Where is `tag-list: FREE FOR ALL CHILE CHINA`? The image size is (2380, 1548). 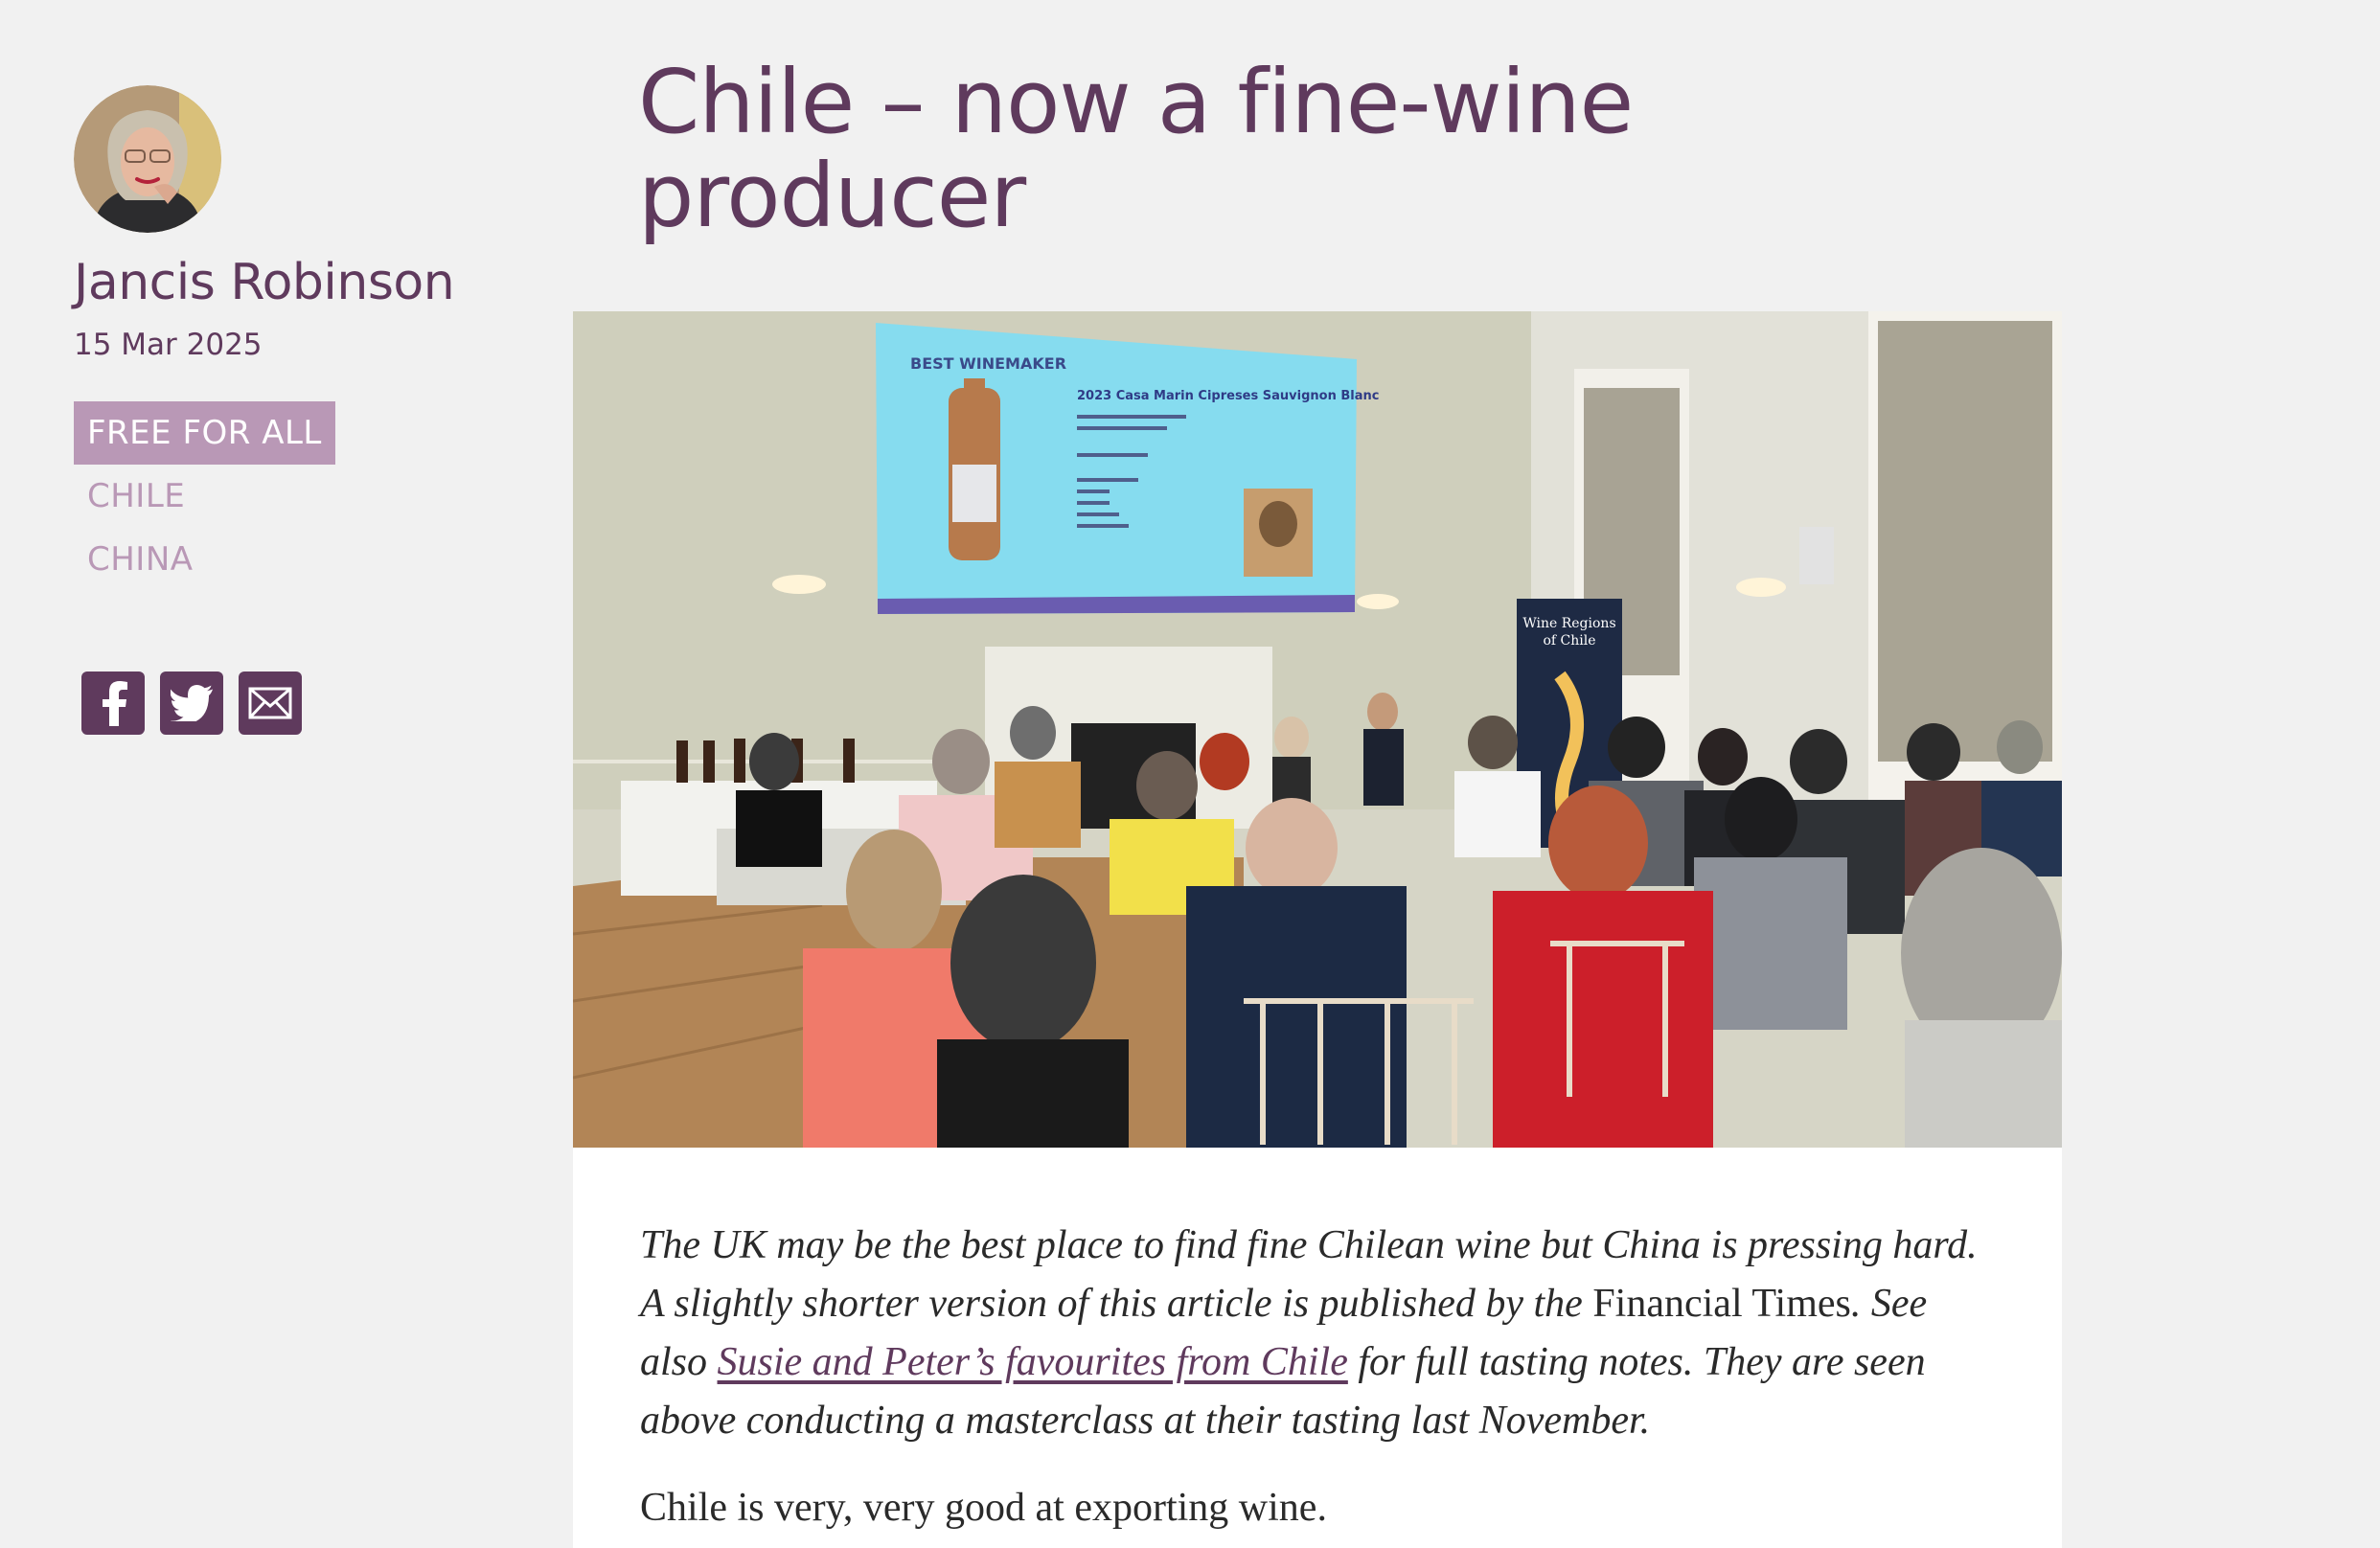 tag-list: FREE FOR ALL CHILE CHINA is located at coordinates (299, 496).